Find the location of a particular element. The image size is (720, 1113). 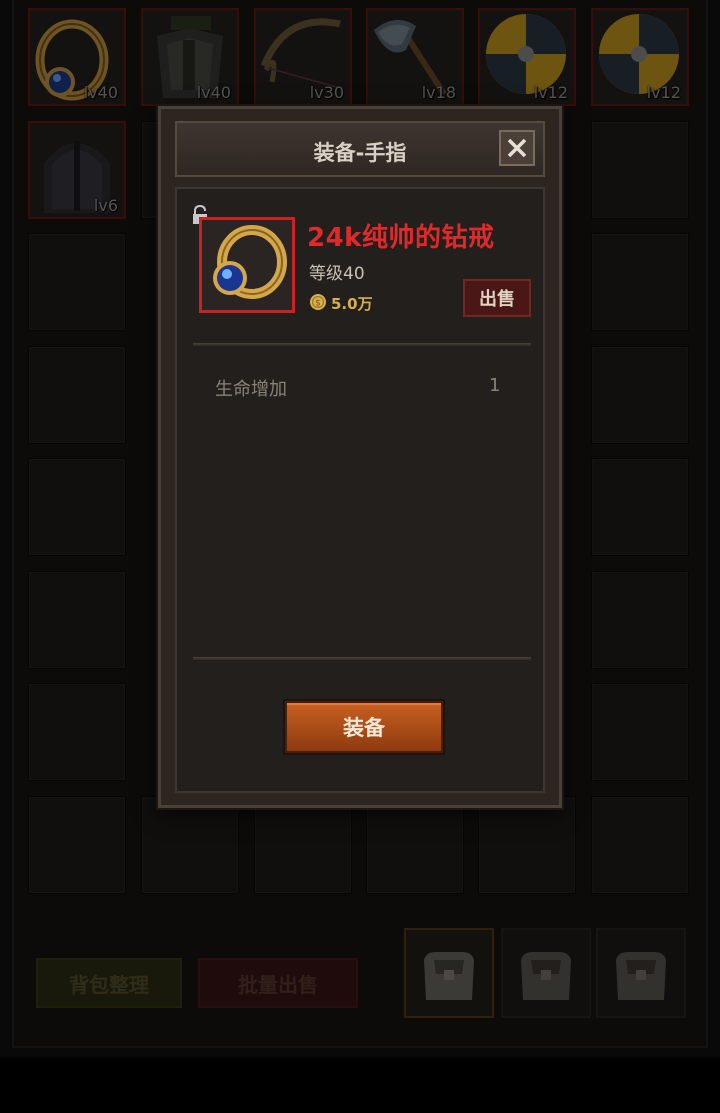

dialog-header: 装备-手指 is located at coordinates (360, 149).